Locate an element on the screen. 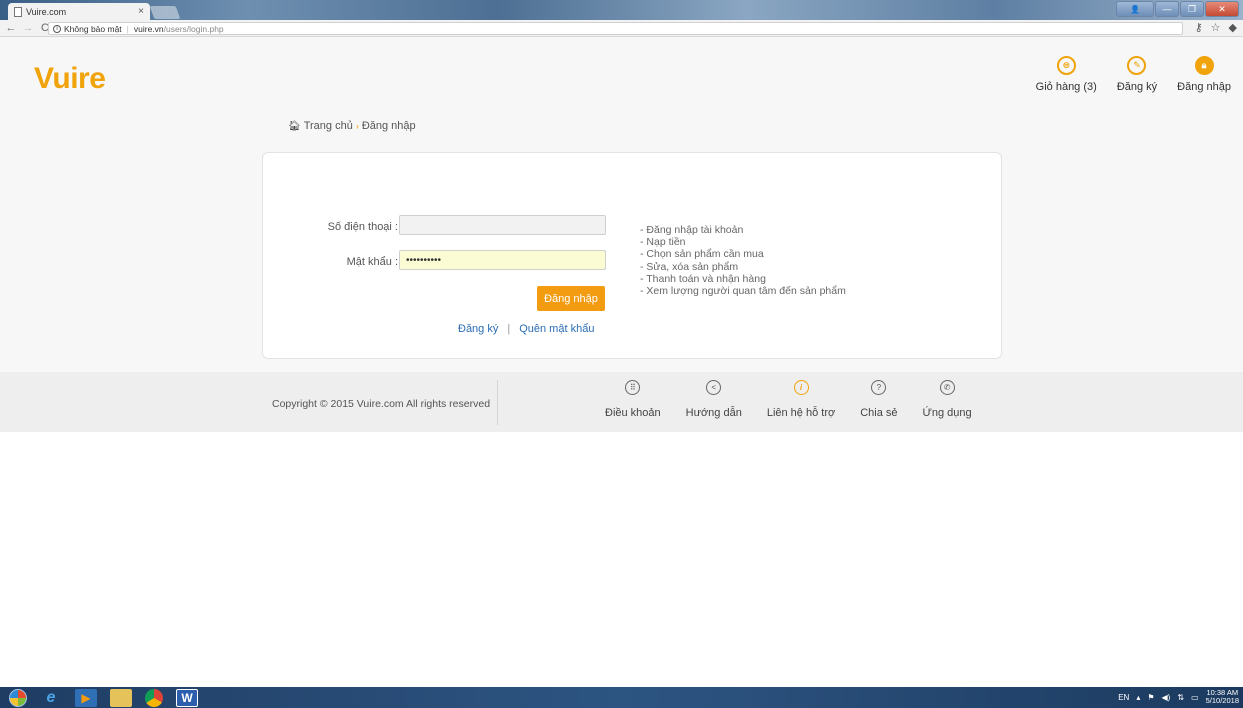  share-icon: < is located at coordinates (714, 387).